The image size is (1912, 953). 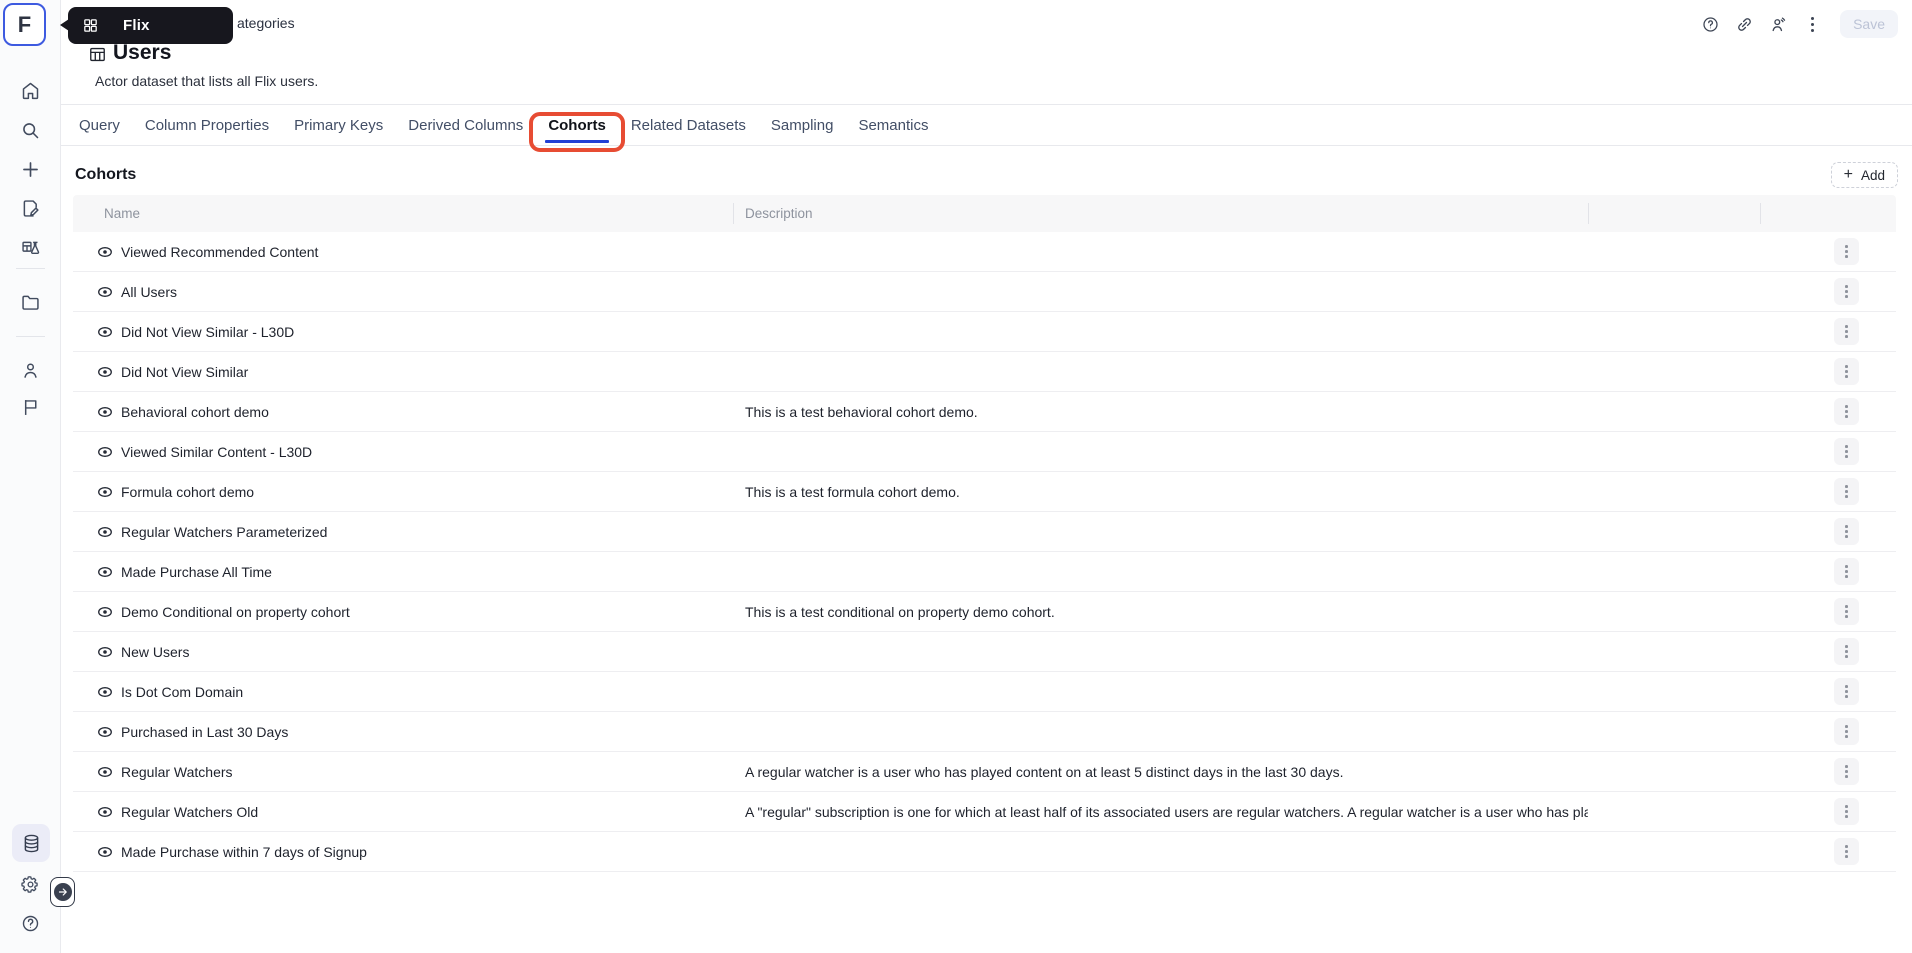 I want to click on database-icon, so click(x=31, y=843).